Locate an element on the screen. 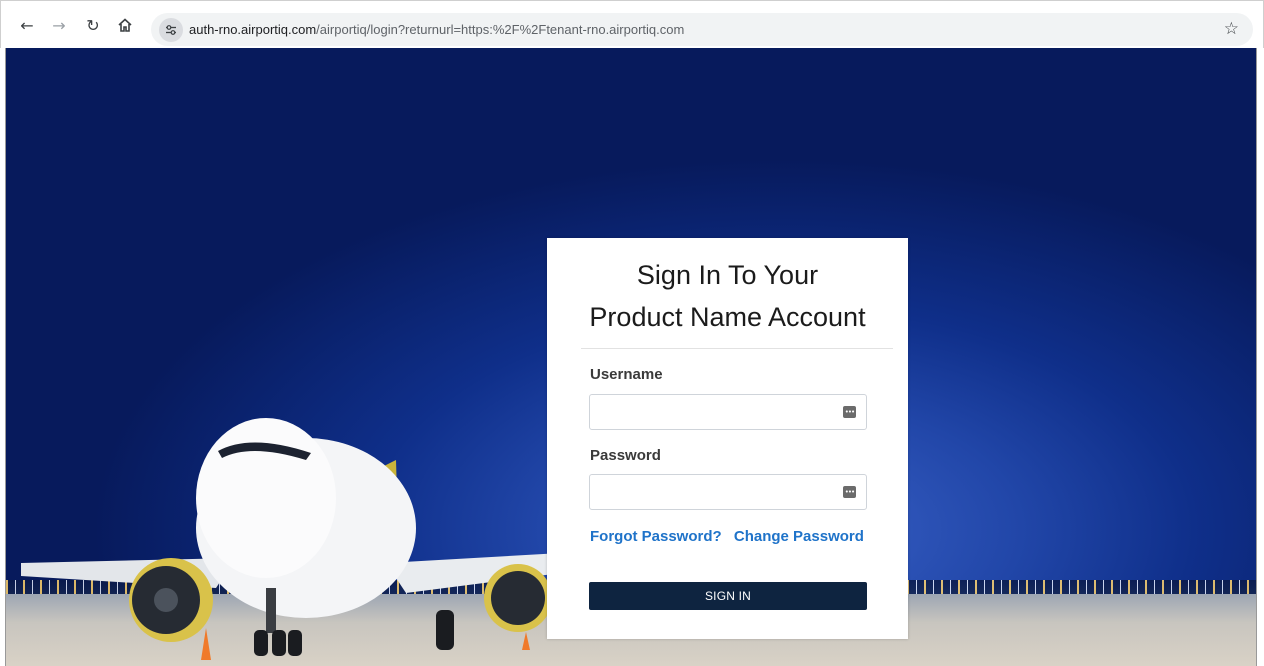 The height and width of the screenshot is (666, 1264). bookmark-star-icon: ☆ is located at coordinates (1231, 29).